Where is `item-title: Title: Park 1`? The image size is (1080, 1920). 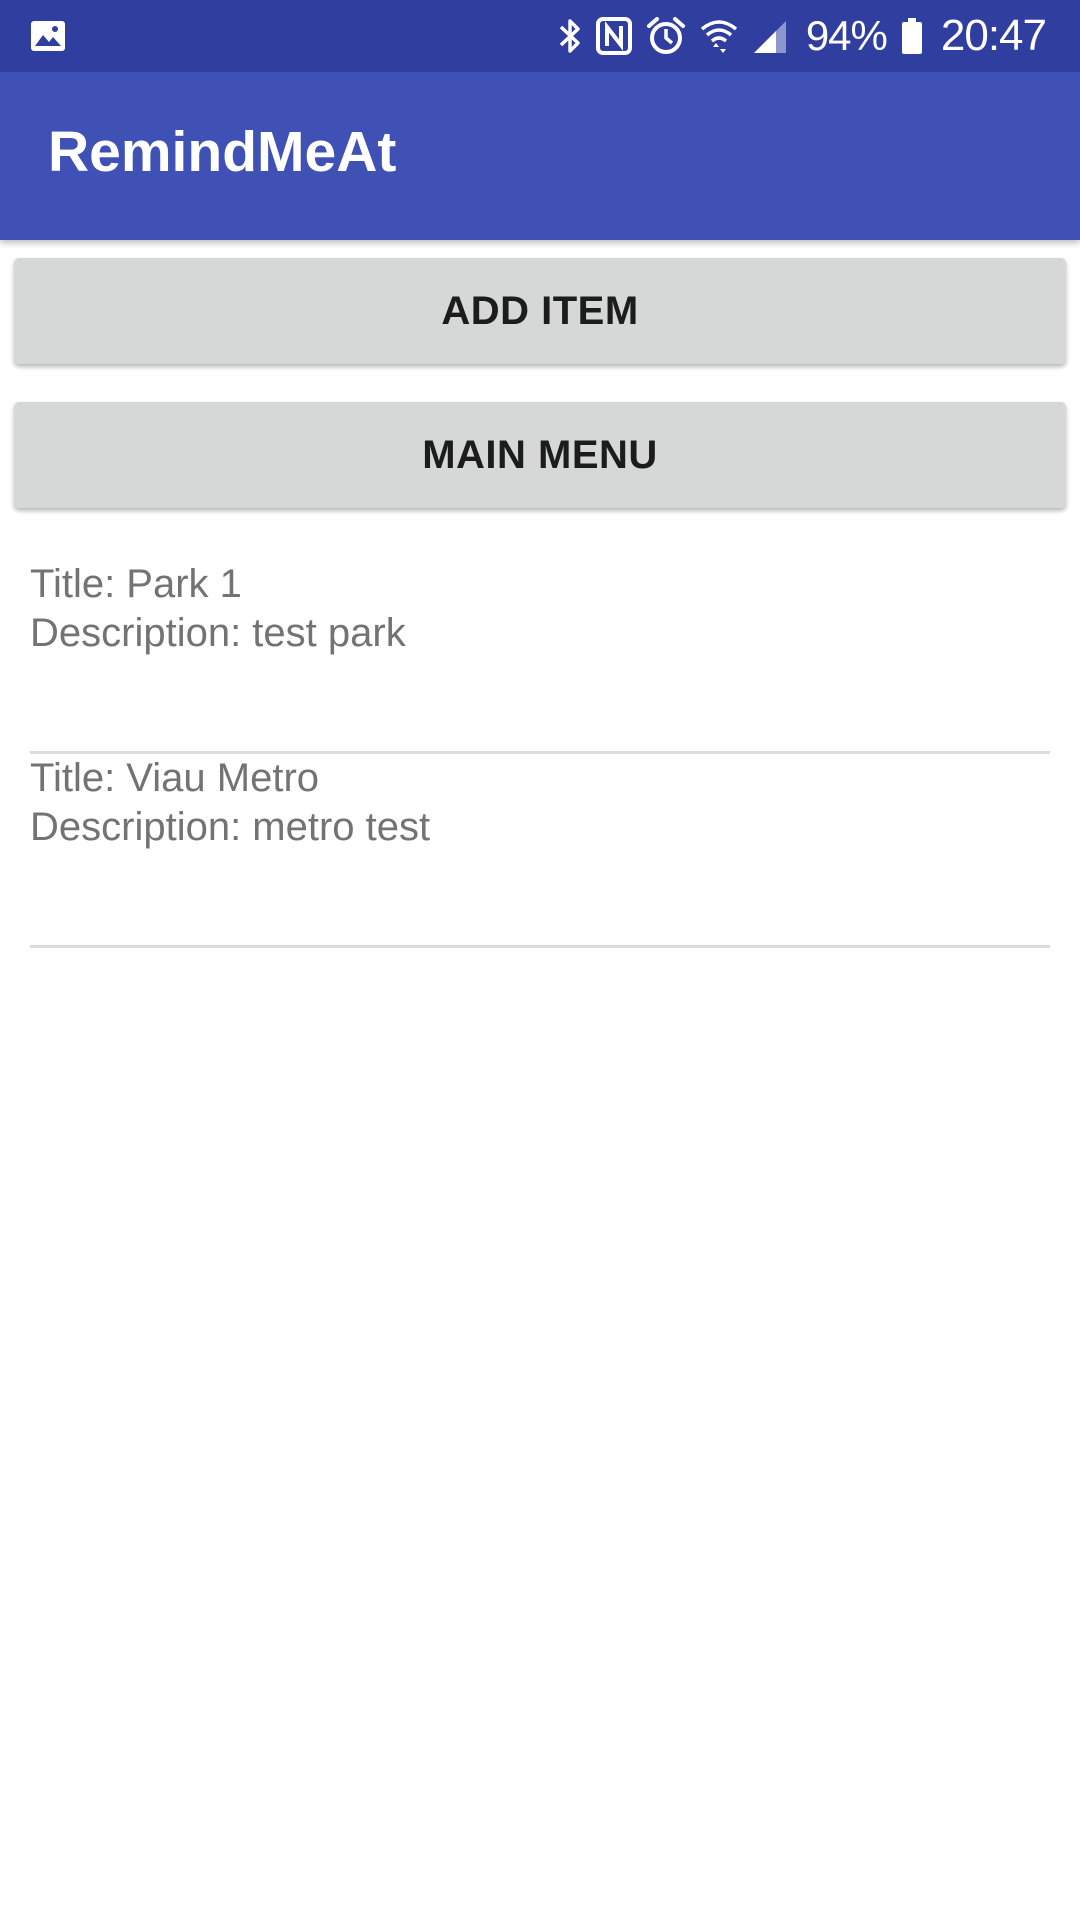 item-title: Title: Park 1 is located at coordinates (136, 584).